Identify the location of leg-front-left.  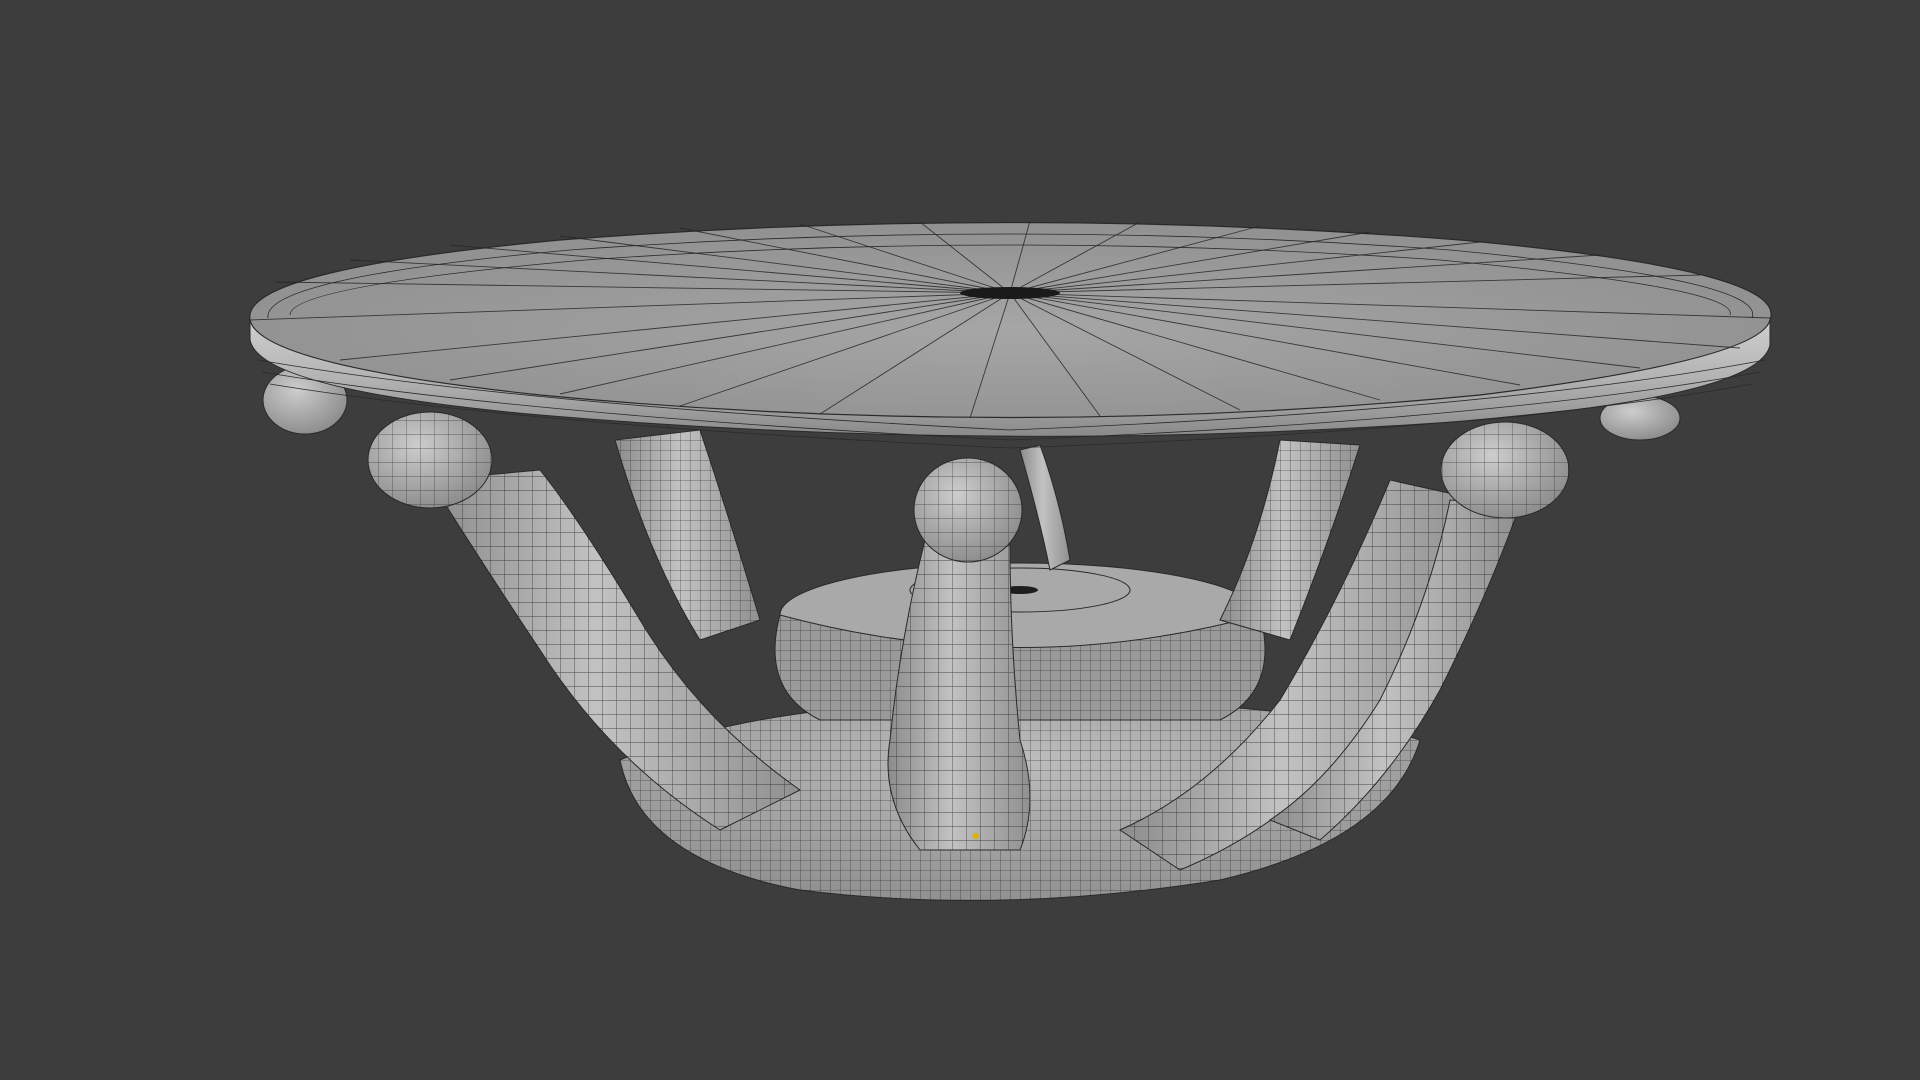
(615, 650).